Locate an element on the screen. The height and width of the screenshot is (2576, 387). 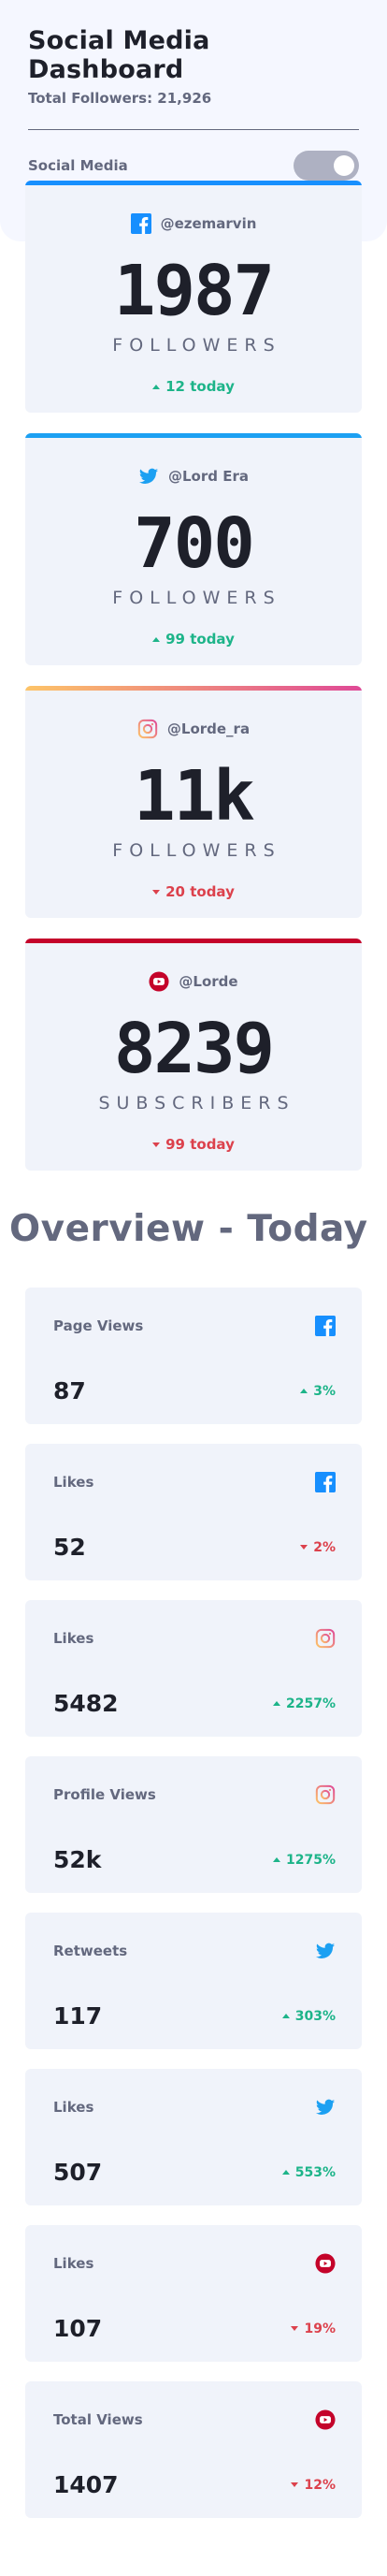
card-change: 99 today is located at coordinates (193, 1144).